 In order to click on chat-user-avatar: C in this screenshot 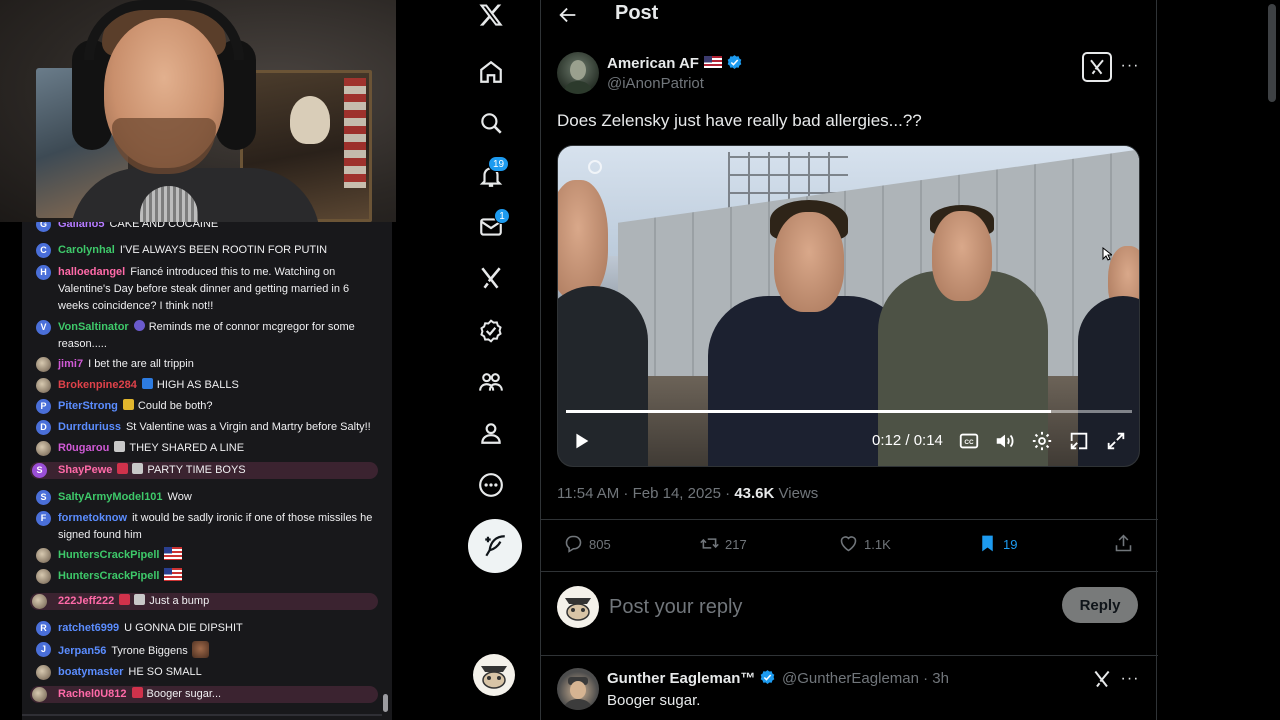, I will do `click(43, 250)`.